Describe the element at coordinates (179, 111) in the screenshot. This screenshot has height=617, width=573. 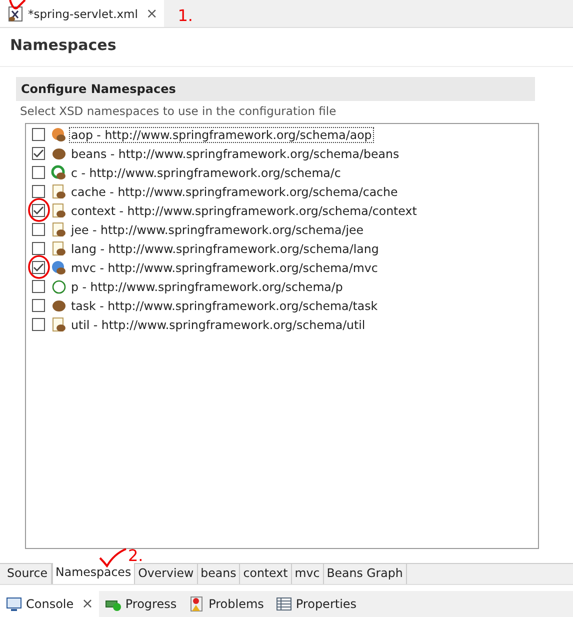
I see `section-description: Select XSD namespaces to use in the configuration file` at that location.